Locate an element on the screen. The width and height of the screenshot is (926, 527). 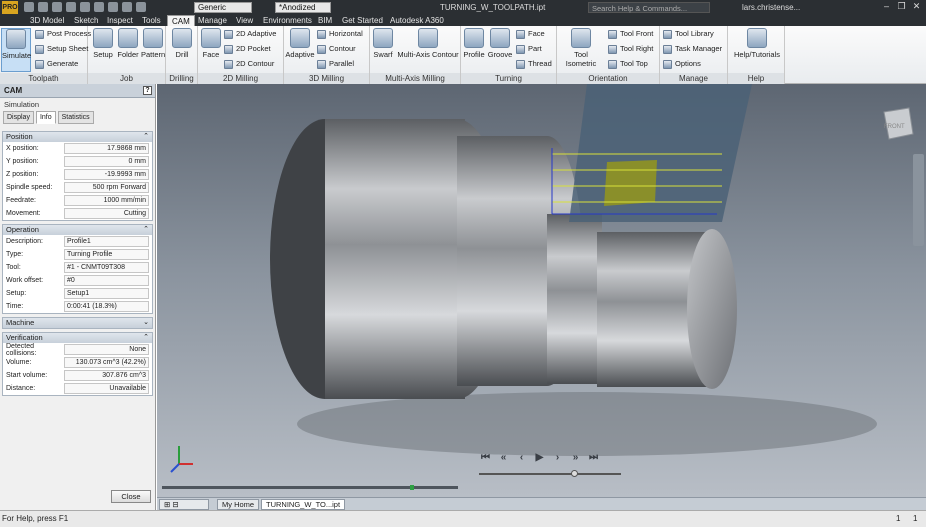
horizontal-button: Horizontal is located at coordinates (340, 34).